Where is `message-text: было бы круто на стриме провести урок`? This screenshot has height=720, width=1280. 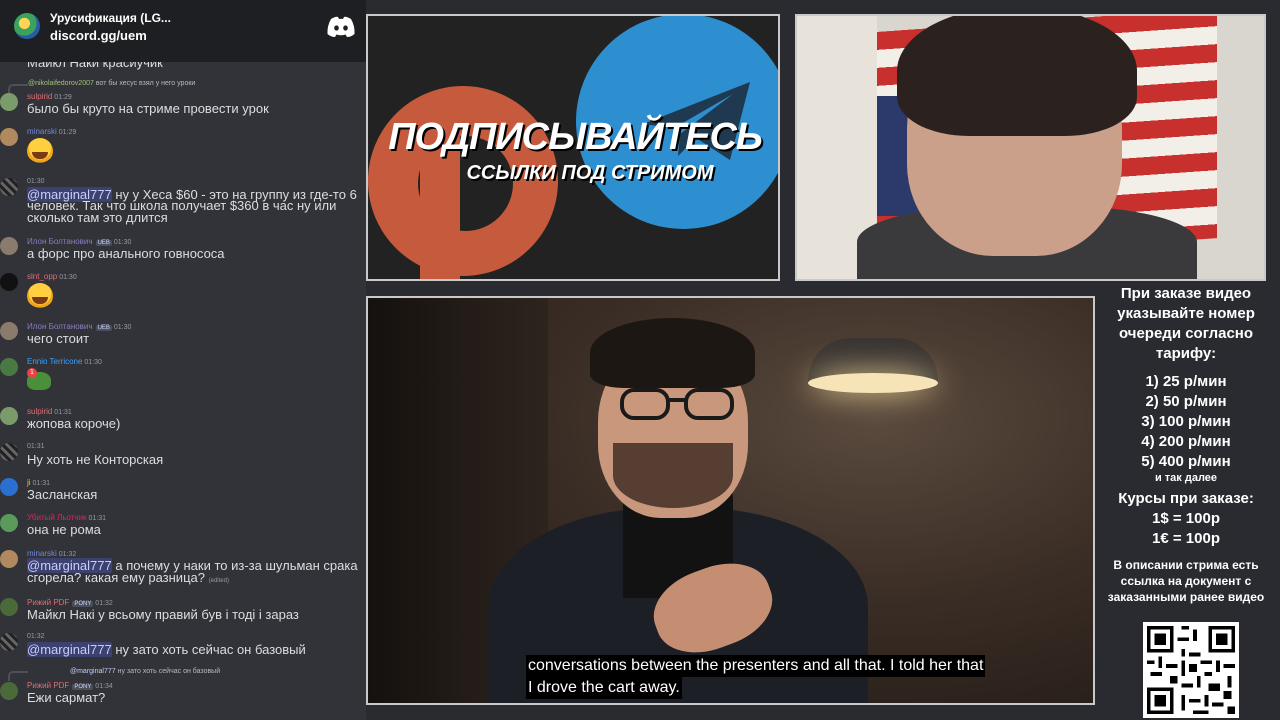
message-text: было бы круто на стриме провести урок is located at coordinates (148, 108).